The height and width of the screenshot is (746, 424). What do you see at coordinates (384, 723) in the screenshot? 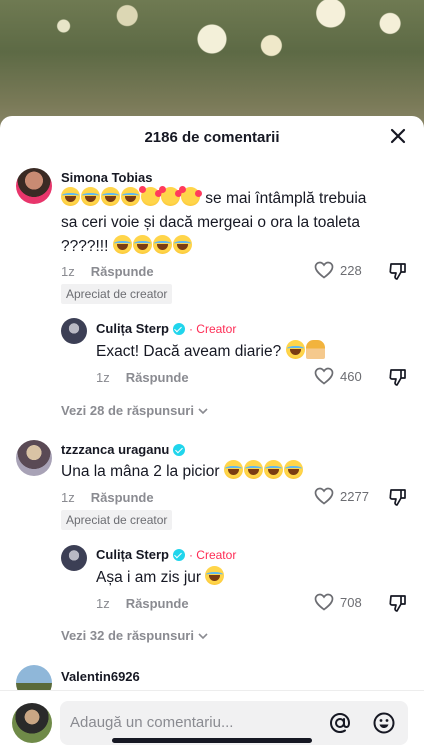
I see `emoji-icon` at bounding box center [384, 723].